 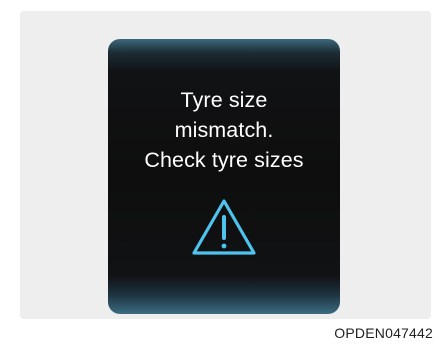 I want to click on message-line-3: Check tyre sizes, so click(x=224, y=160).